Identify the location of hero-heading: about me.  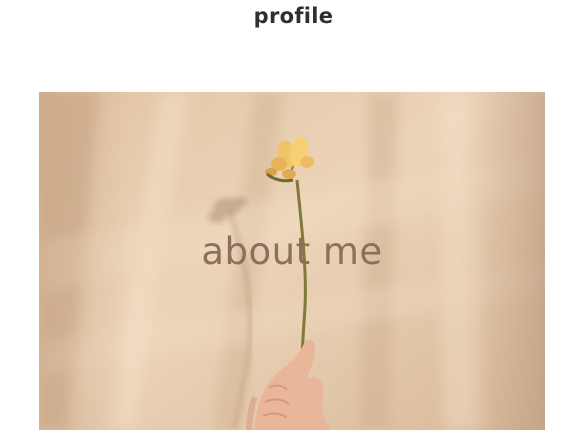
(292, 251).